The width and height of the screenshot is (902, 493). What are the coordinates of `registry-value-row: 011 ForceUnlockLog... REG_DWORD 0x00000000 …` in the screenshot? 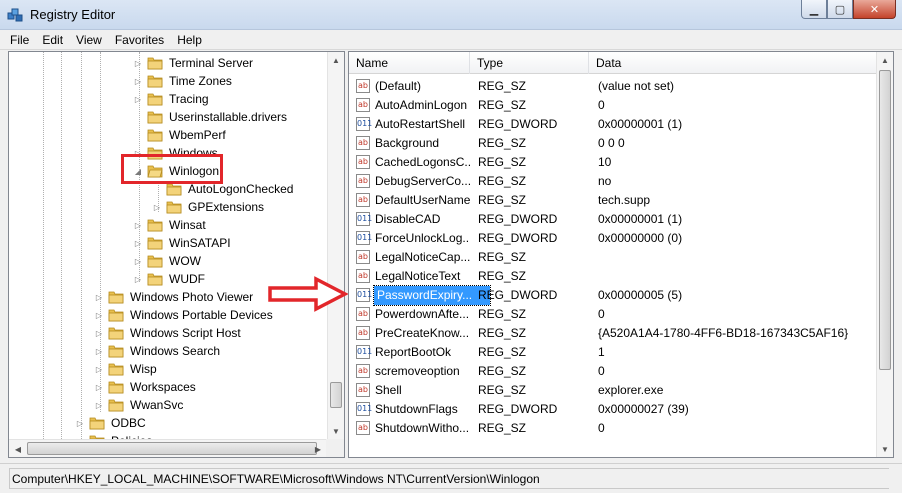 It's located at (613, 238).